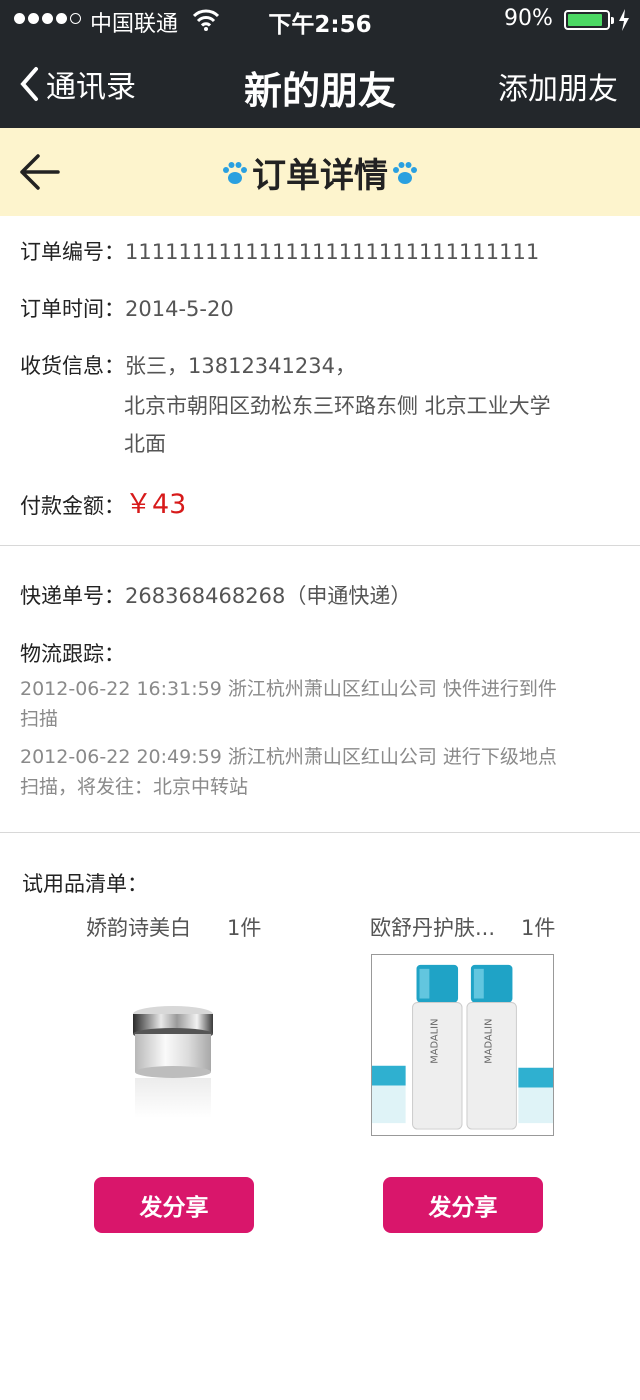 Image resolution: width=640 pixels, height=1400 pixels. What do you see at coordinates (240, 366) in the screenshot?
I see `shipping-contact: 张三，13812341234，` at bounding box center [240, 366].